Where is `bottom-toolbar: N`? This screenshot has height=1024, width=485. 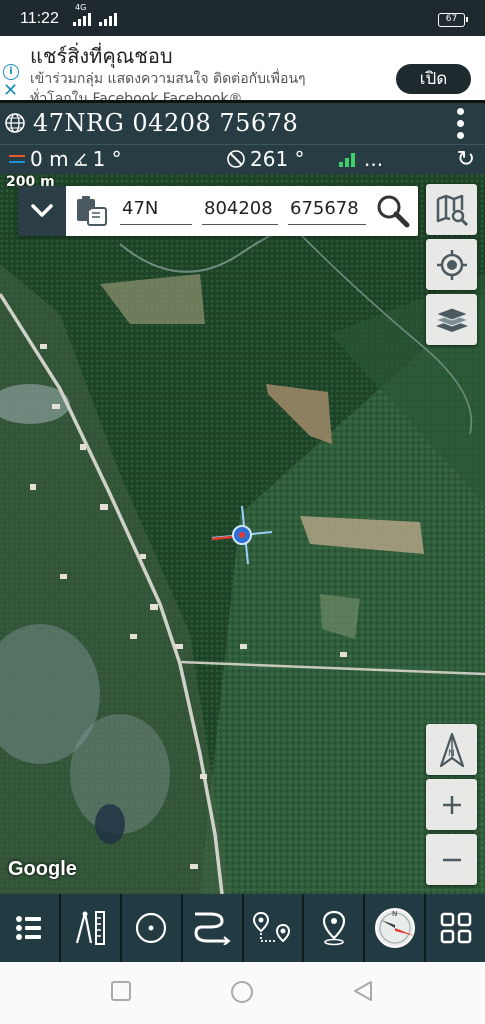
bottom-toolbar: N is located at coordinates (242, 928).